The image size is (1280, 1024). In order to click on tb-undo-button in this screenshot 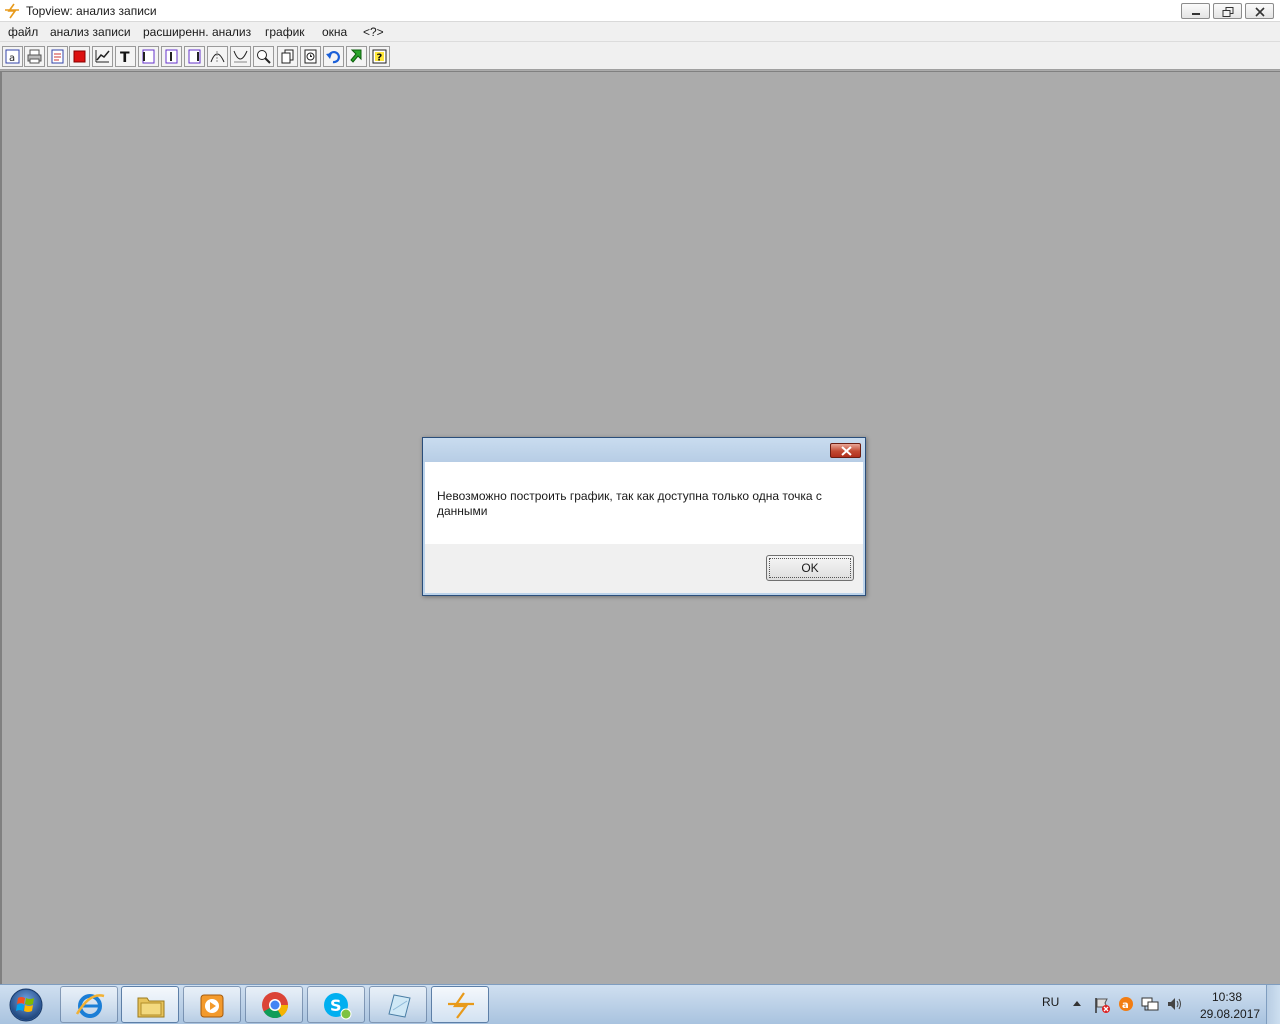, I will do `click(333, 56)`.